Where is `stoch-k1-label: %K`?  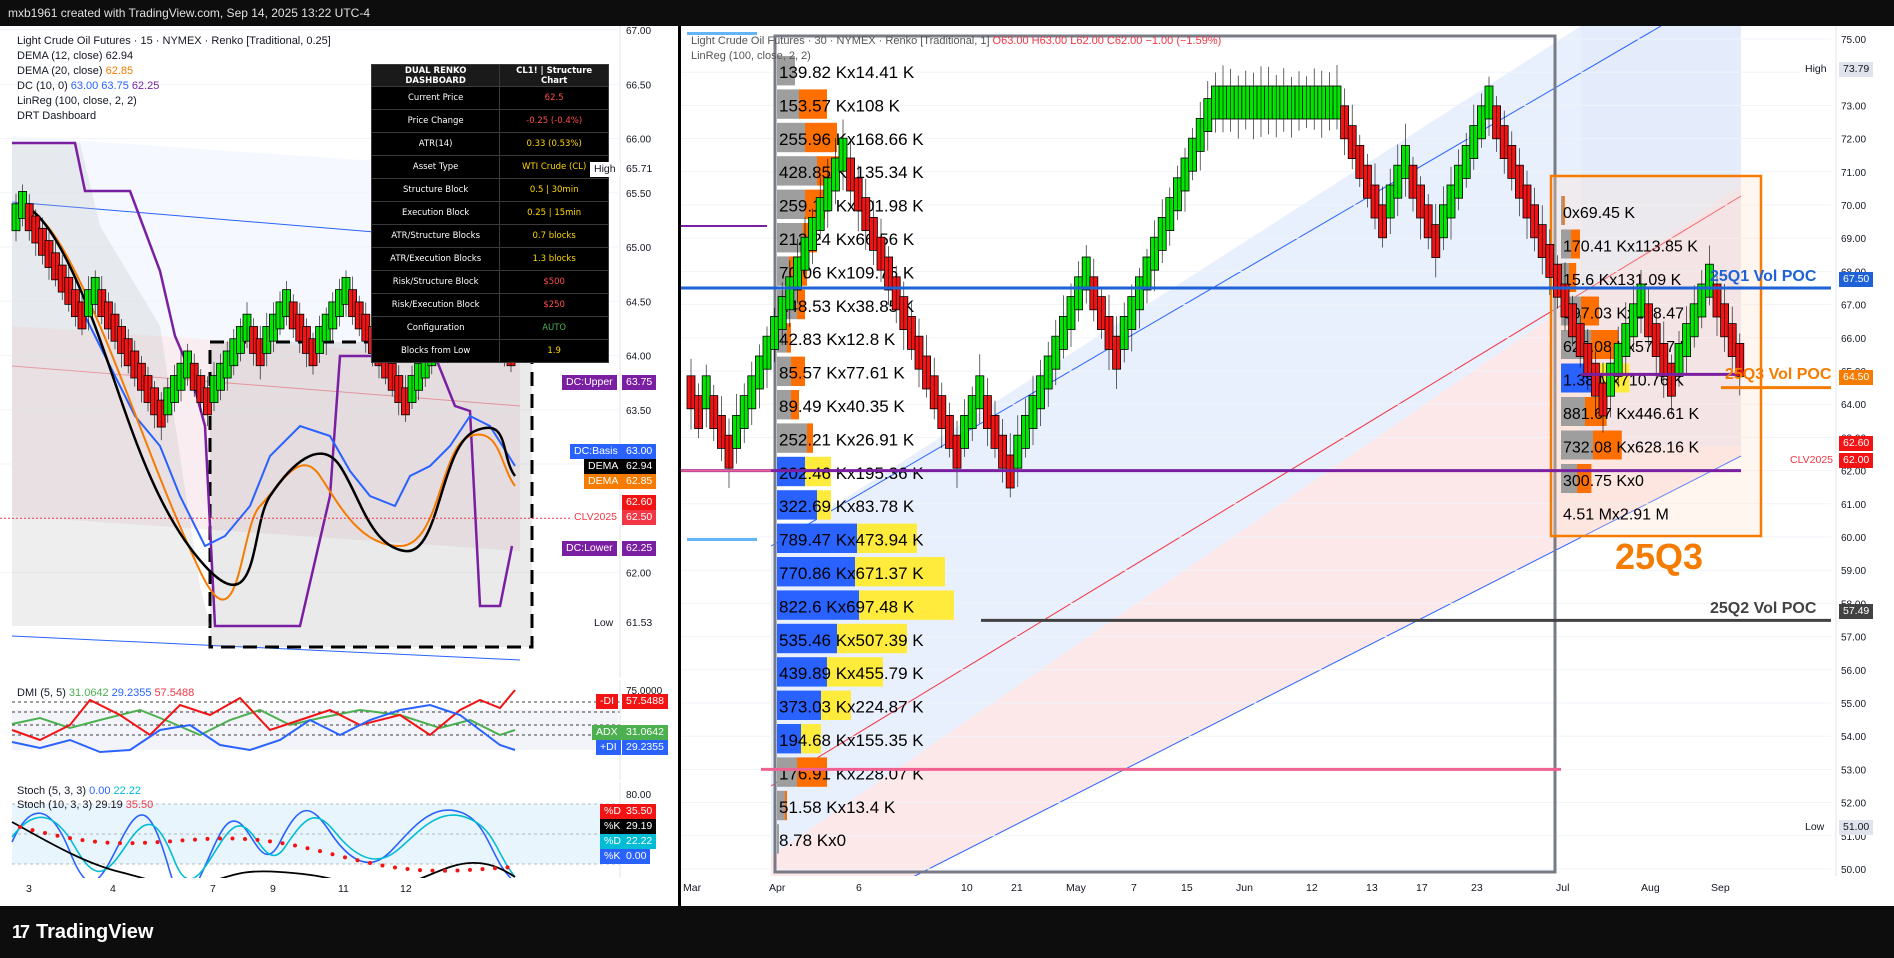 stoch-k1-label: %K is located at coordinates (612, 826).